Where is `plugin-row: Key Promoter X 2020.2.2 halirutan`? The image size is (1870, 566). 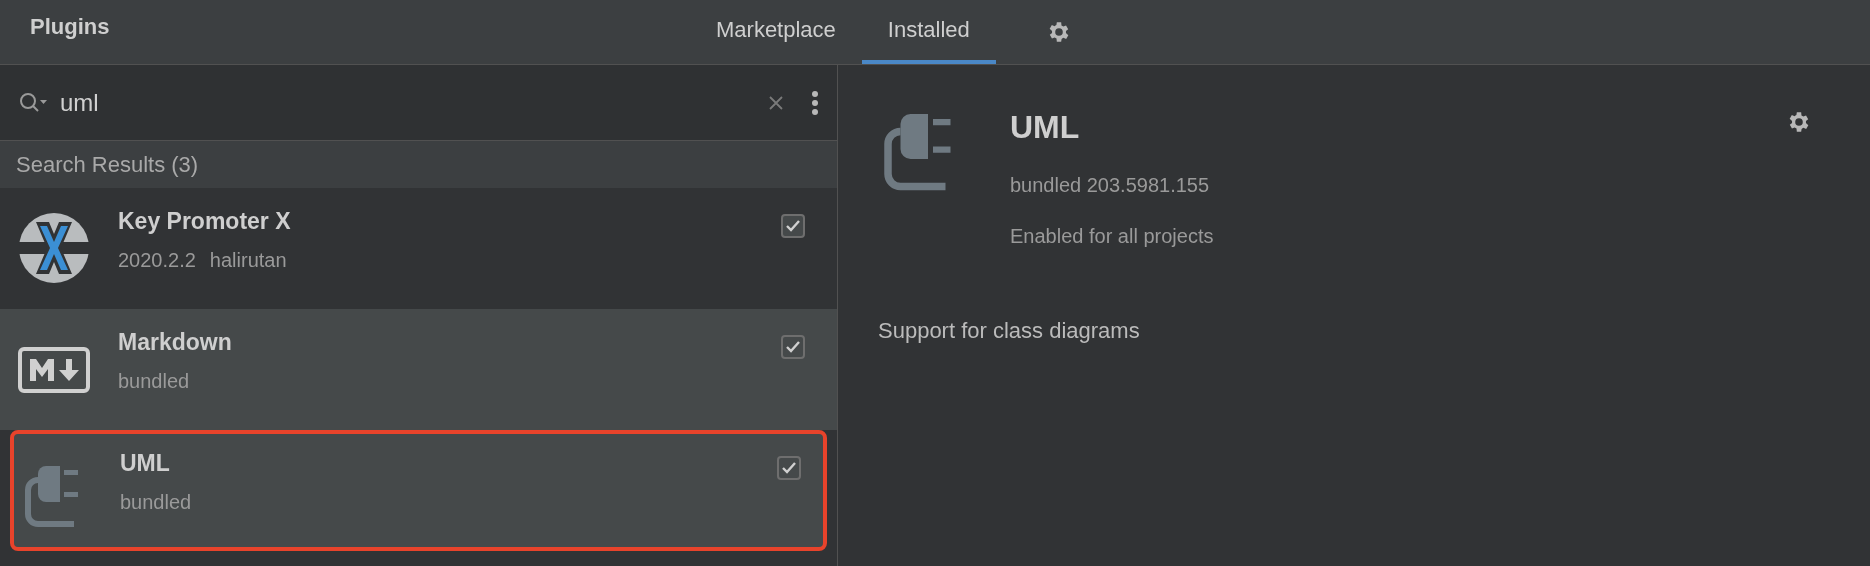 plugin-row: Key Promoter X 2020.2.2 halirutan is located at coordinates (418, 248).